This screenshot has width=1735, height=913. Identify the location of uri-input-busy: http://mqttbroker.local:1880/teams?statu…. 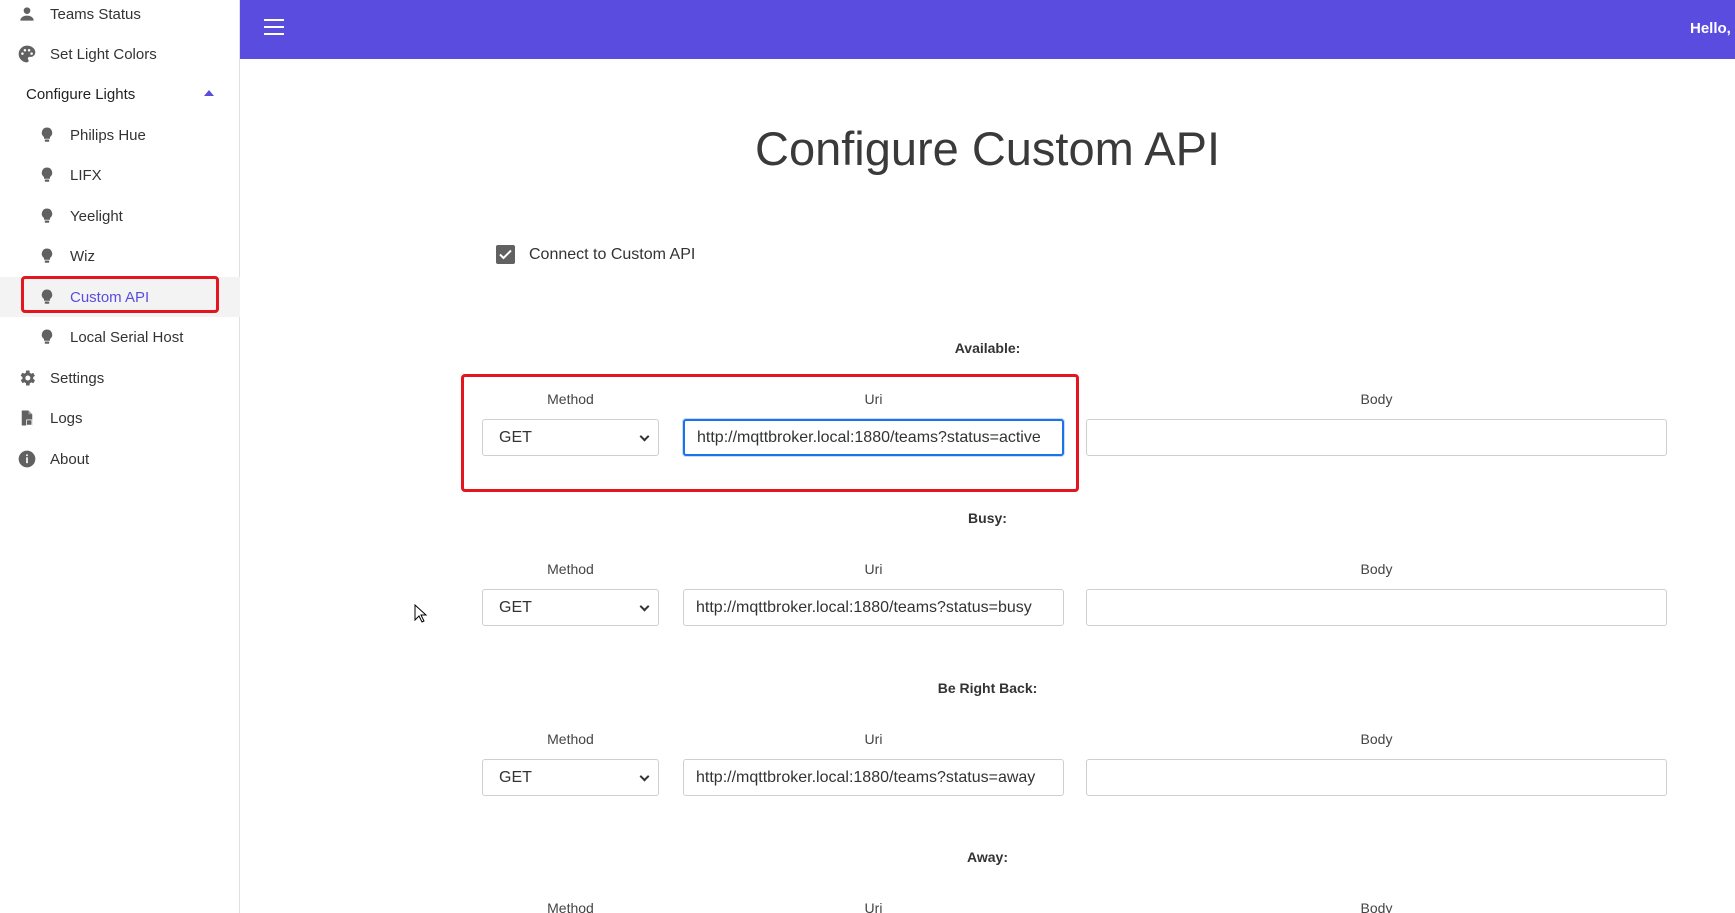
(873, 607).